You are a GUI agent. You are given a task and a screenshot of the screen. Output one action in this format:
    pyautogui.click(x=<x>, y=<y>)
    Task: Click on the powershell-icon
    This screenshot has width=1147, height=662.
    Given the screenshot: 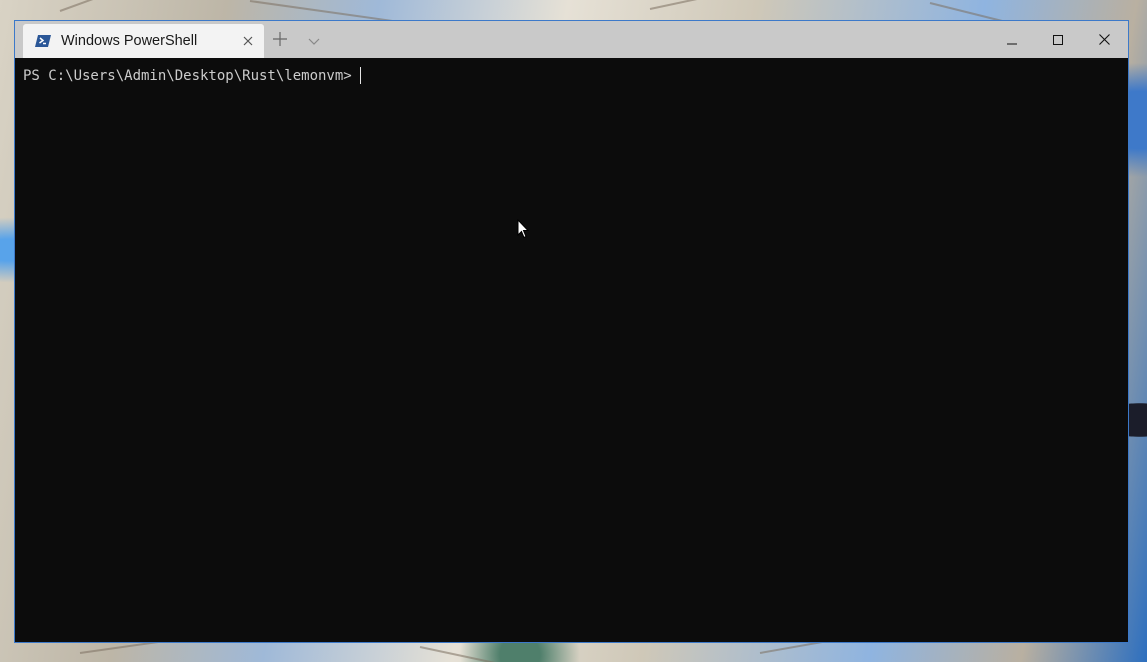 What is the action you would take?
    pyautogui.click(x=43, y=41)
    